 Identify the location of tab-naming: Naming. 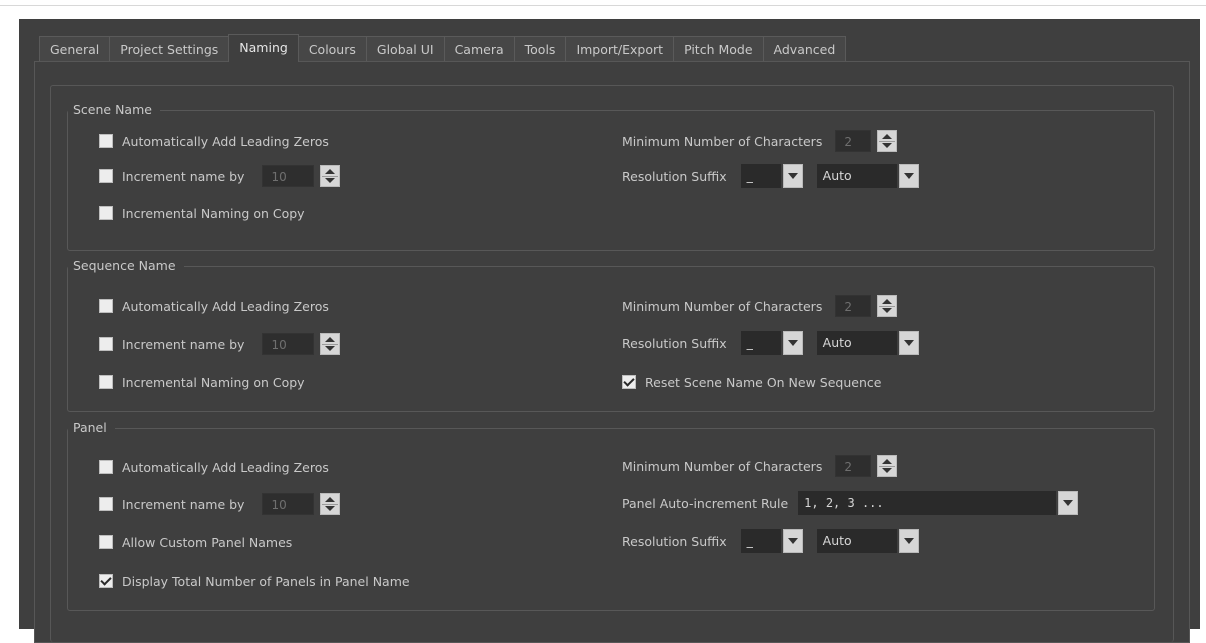
(263, 48).